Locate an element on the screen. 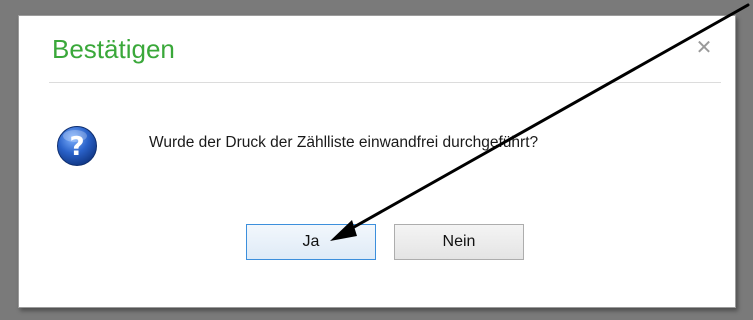  question-icon: ? is located at coordinates (77, 146).